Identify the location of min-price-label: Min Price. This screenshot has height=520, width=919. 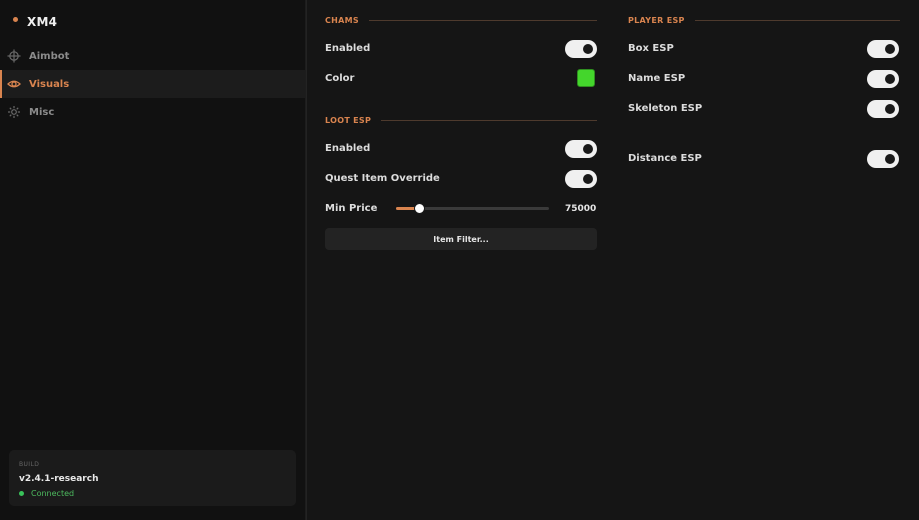
(351, 208).